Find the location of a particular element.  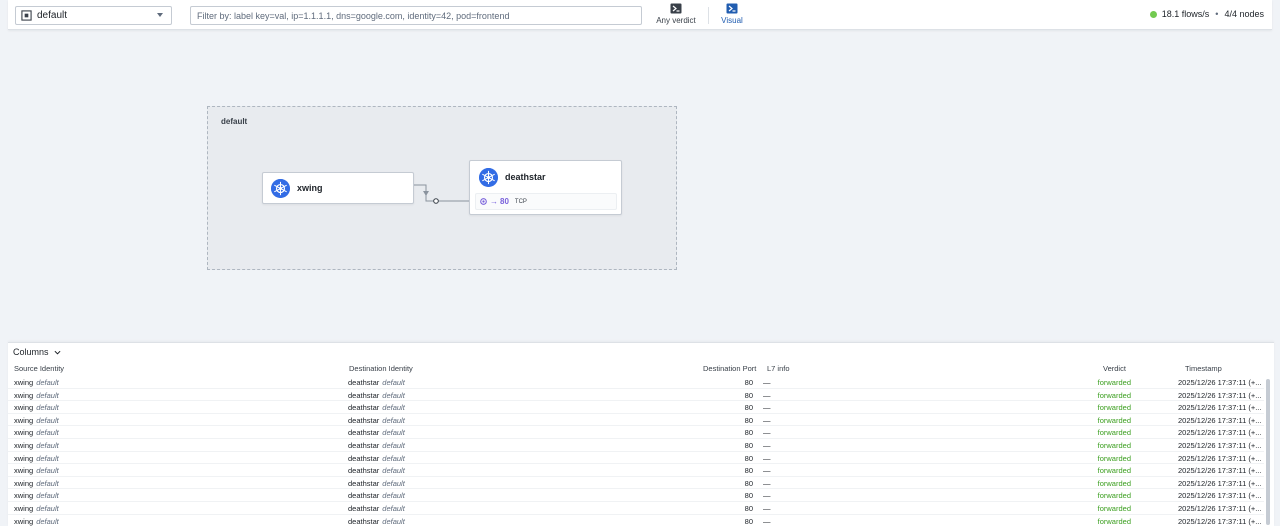

chevron-down-icon is located at coordinates (57, 352).